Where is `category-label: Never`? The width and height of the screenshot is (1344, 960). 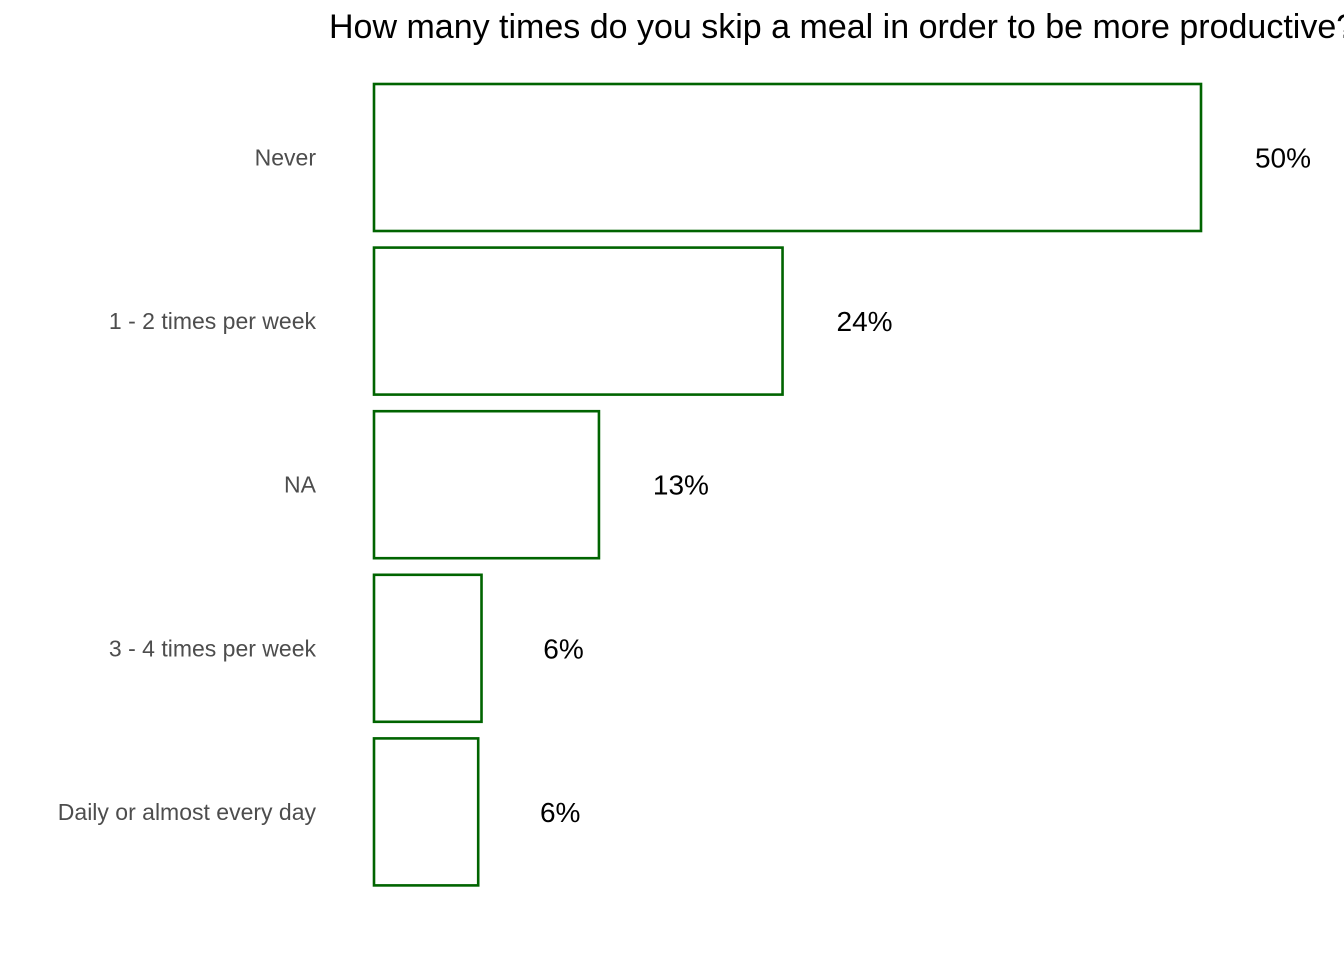
category-label: Never is located at coordinates (286, 158).